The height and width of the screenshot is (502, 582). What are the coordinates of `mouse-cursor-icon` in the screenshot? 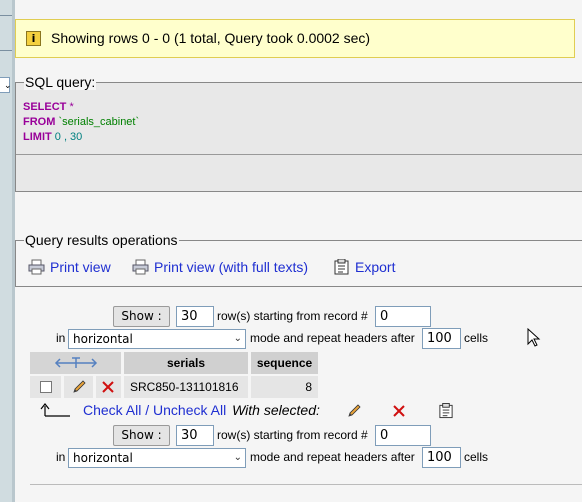 It's located at (534, 337).